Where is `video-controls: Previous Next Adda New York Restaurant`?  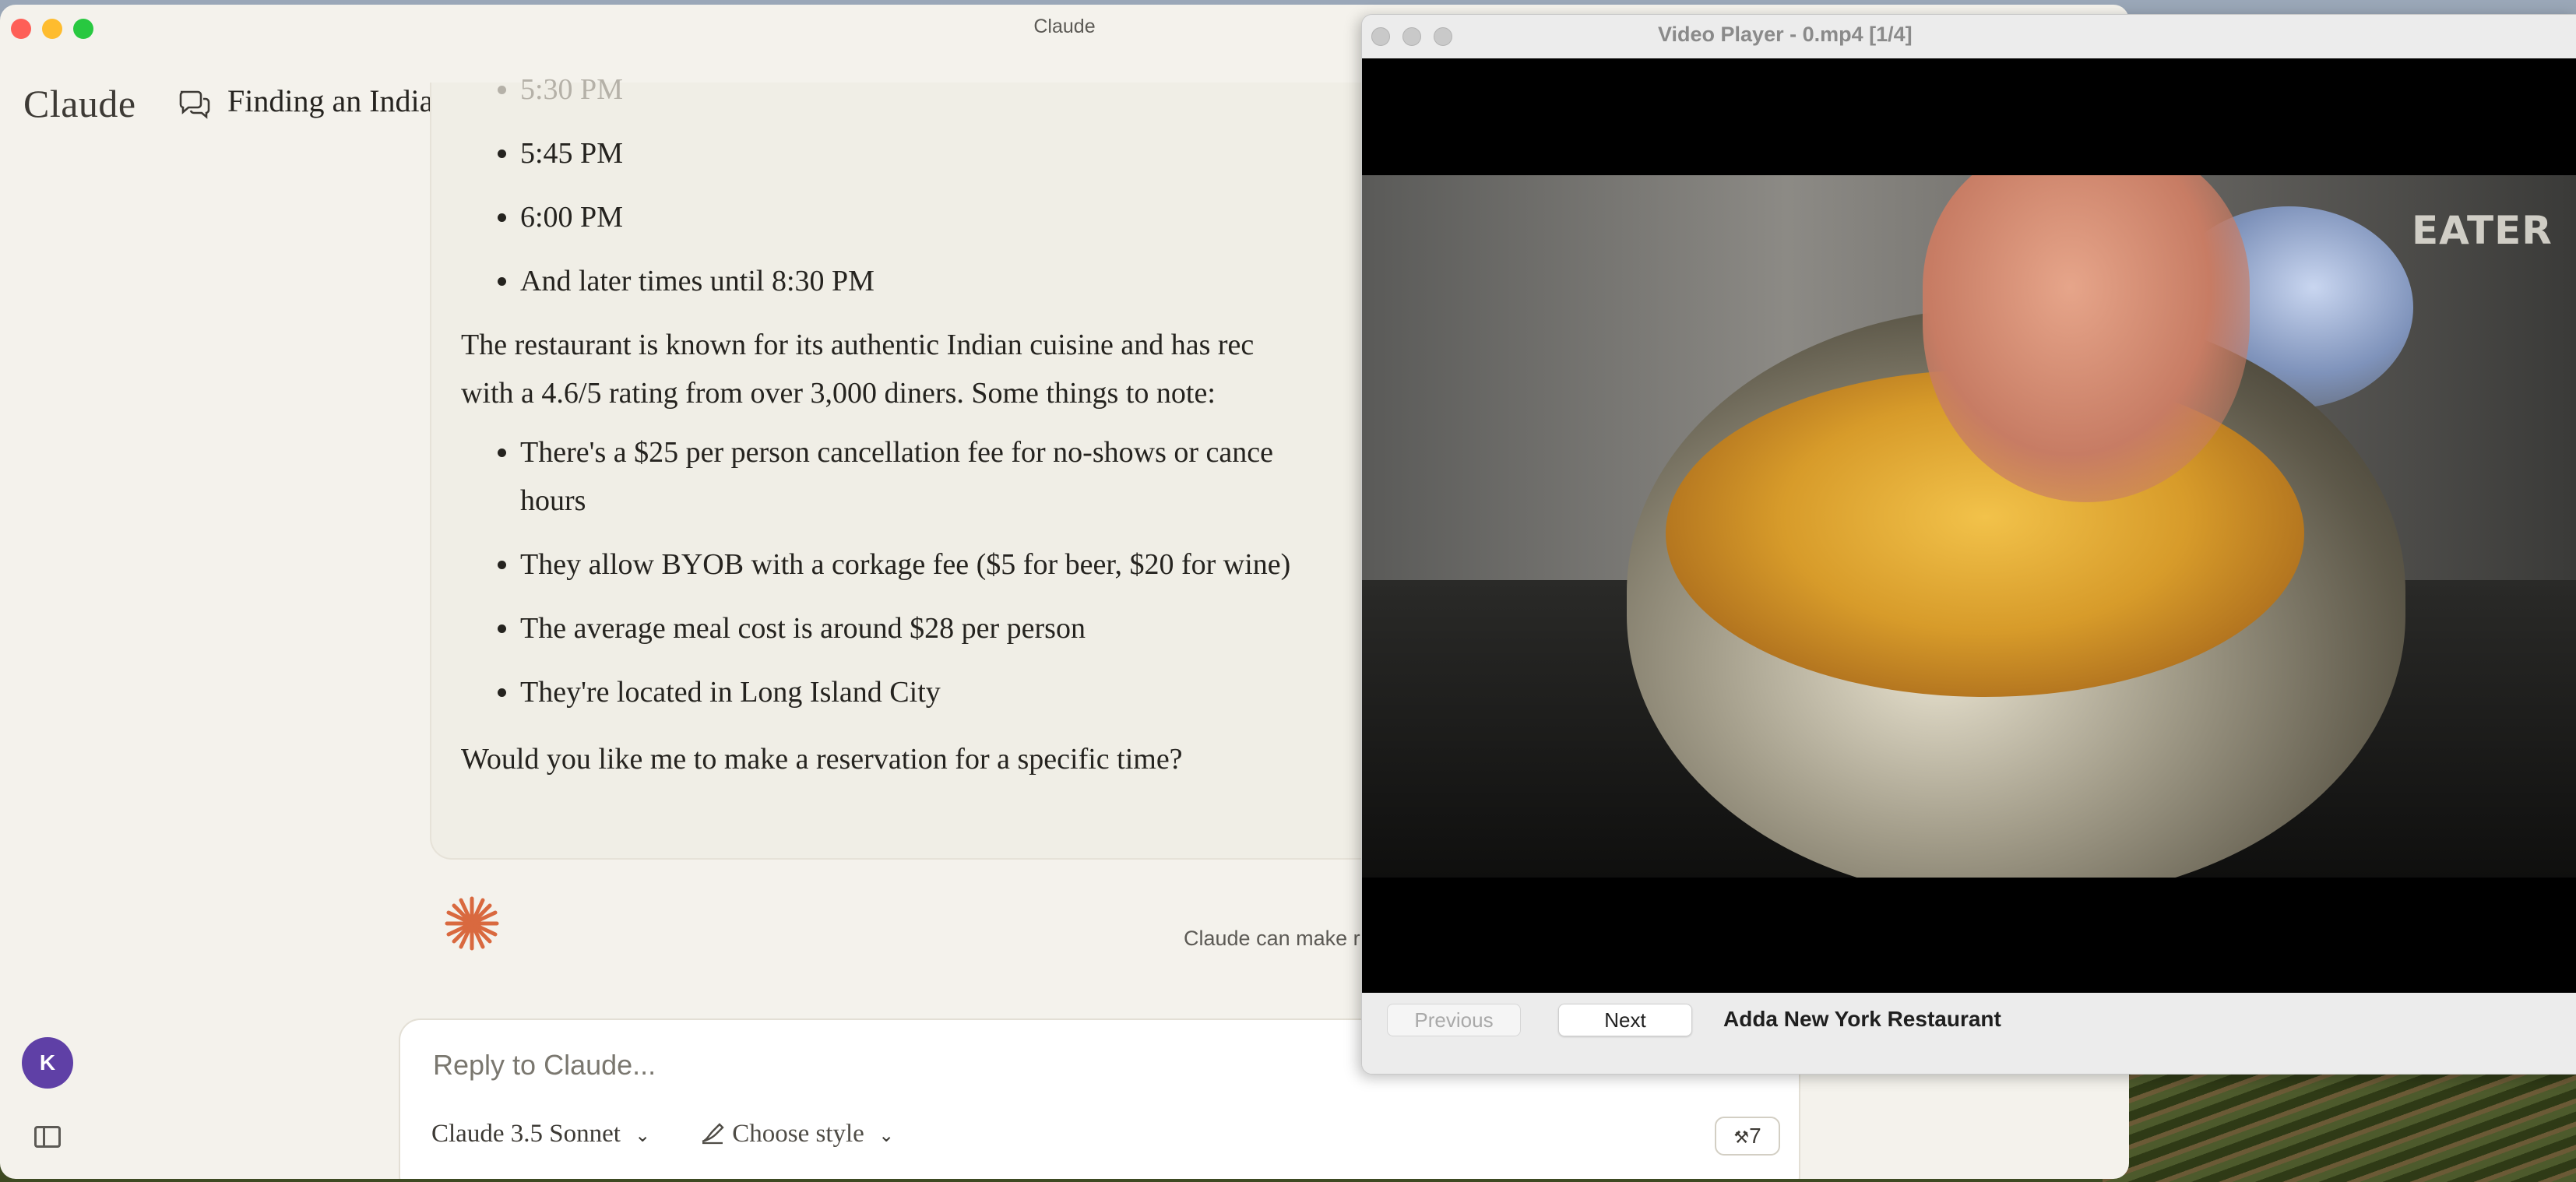
video-controls: Previous Next Adda New York Restaurant is located at coordinates (1969, 1033).